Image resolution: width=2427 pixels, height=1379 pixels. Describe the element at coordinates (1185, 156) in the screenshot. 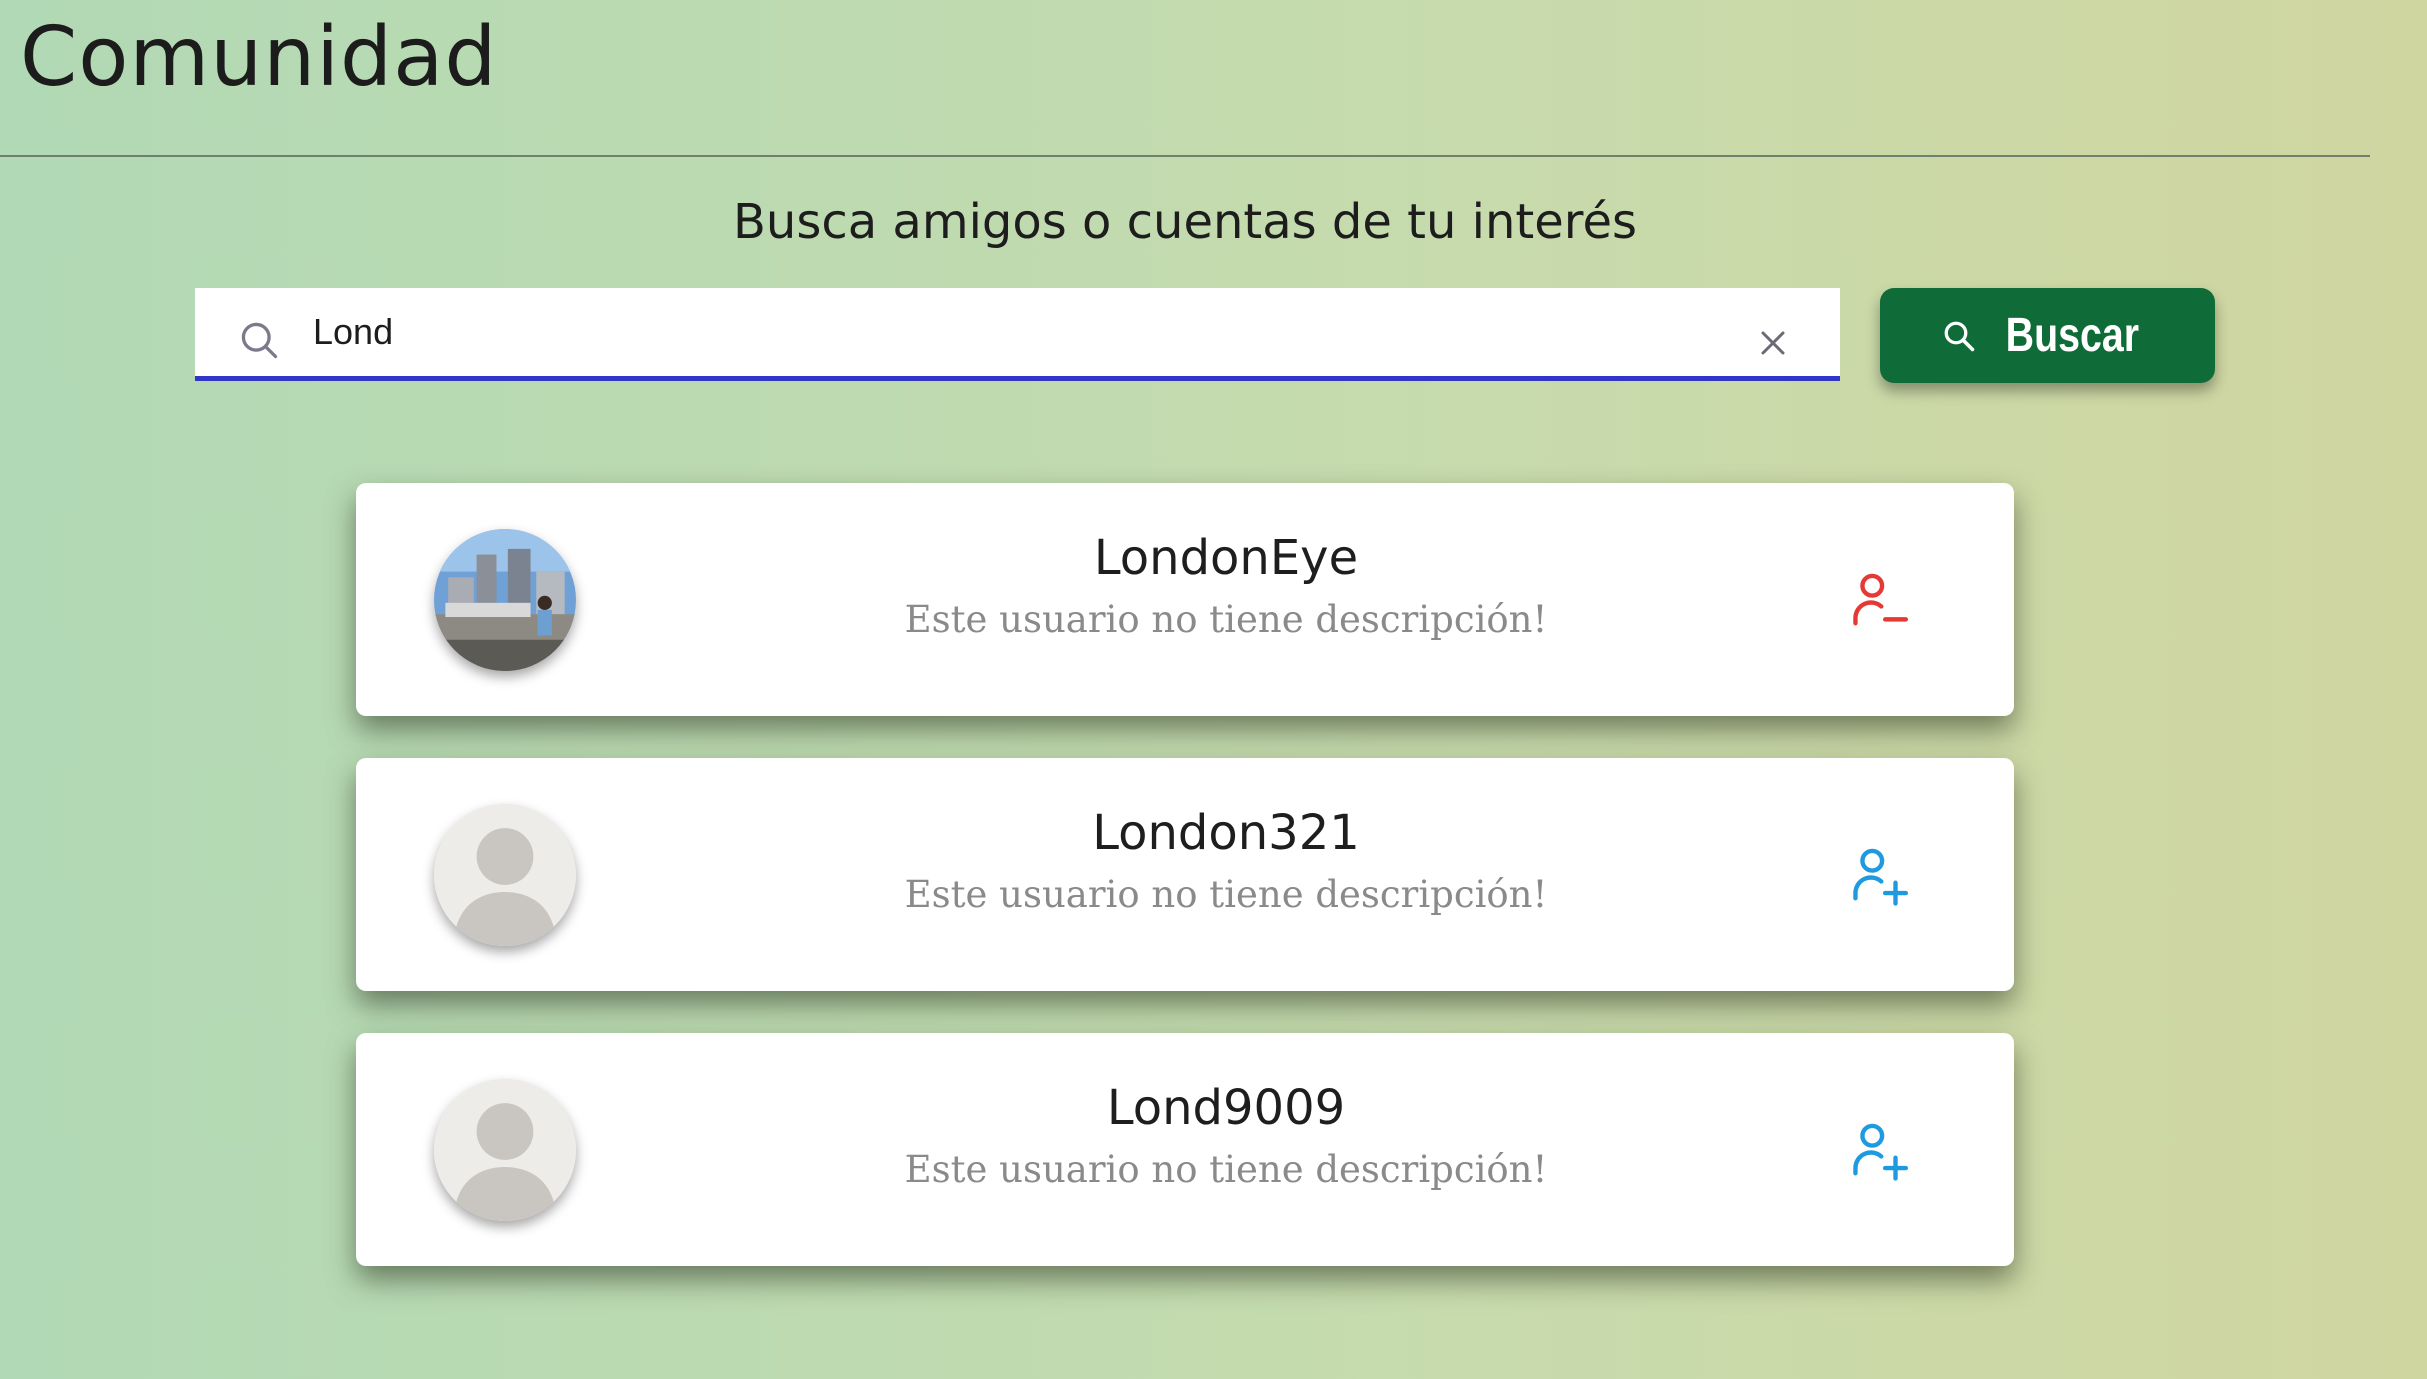

I see `divider` at that location.